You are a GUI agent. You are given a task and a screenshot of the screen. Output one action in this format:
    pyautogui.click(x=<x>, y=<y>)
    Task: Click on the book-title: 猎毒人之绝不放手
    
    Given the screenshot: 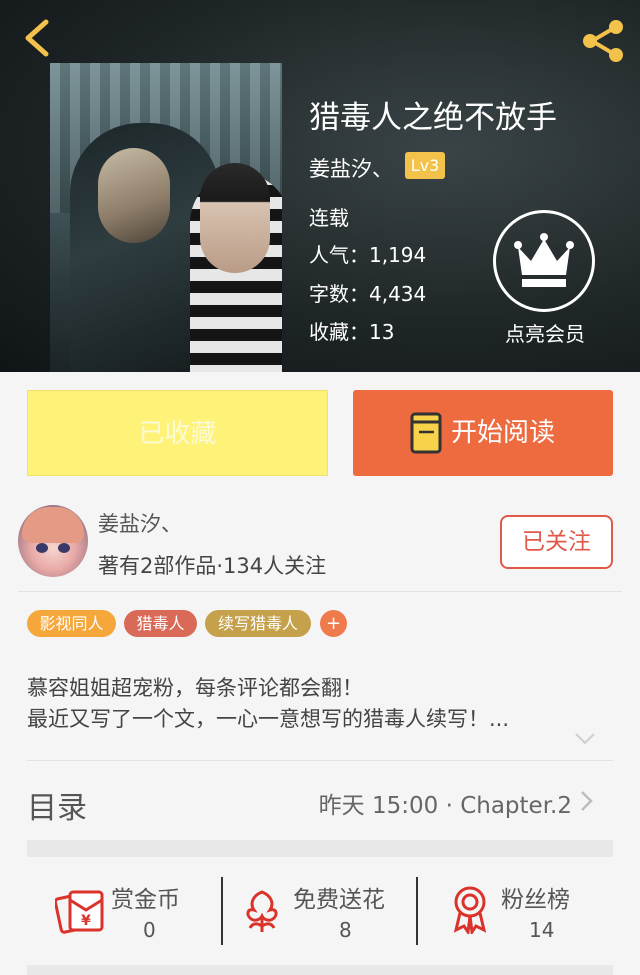 What is the action you would take?
    pyautogui.click(x=433, y=118)
    